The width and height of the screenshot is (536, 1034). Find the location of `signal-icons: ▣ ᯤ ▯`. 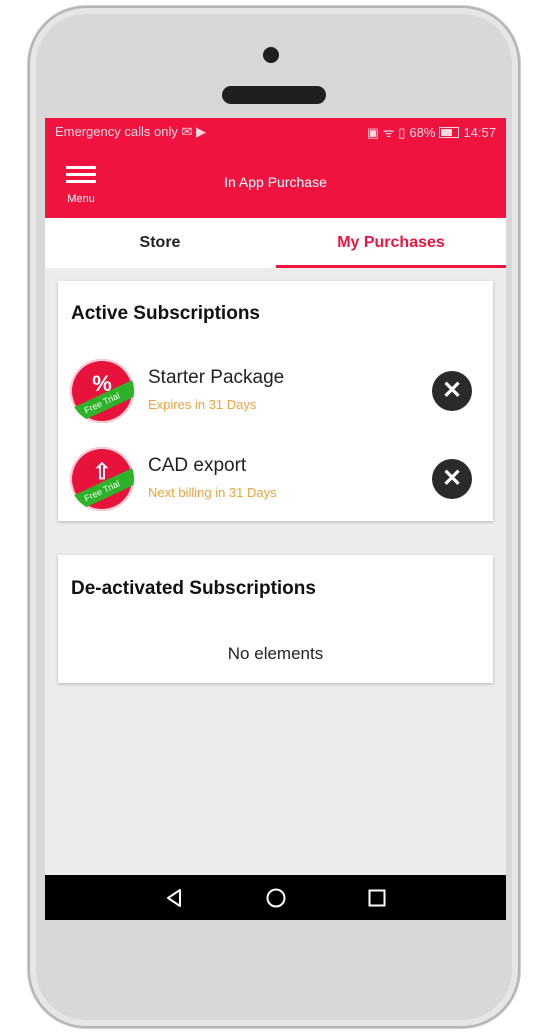

signal-icons: ▣ ᯤ ▯ is located at coordinates (386, 132).